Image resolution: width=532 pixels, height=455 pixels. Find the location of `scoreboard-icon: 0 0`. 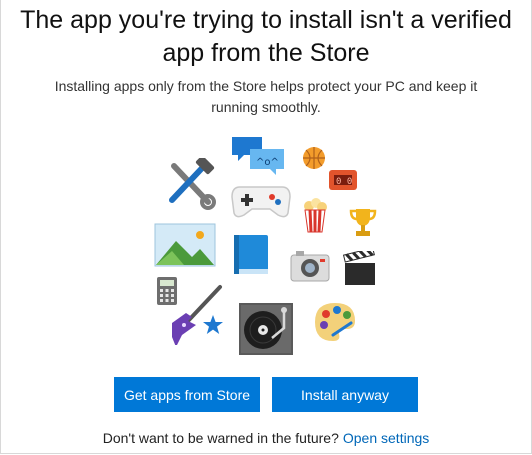

scoreboard-icon: 0 0 is located at coordinates (343, 180).